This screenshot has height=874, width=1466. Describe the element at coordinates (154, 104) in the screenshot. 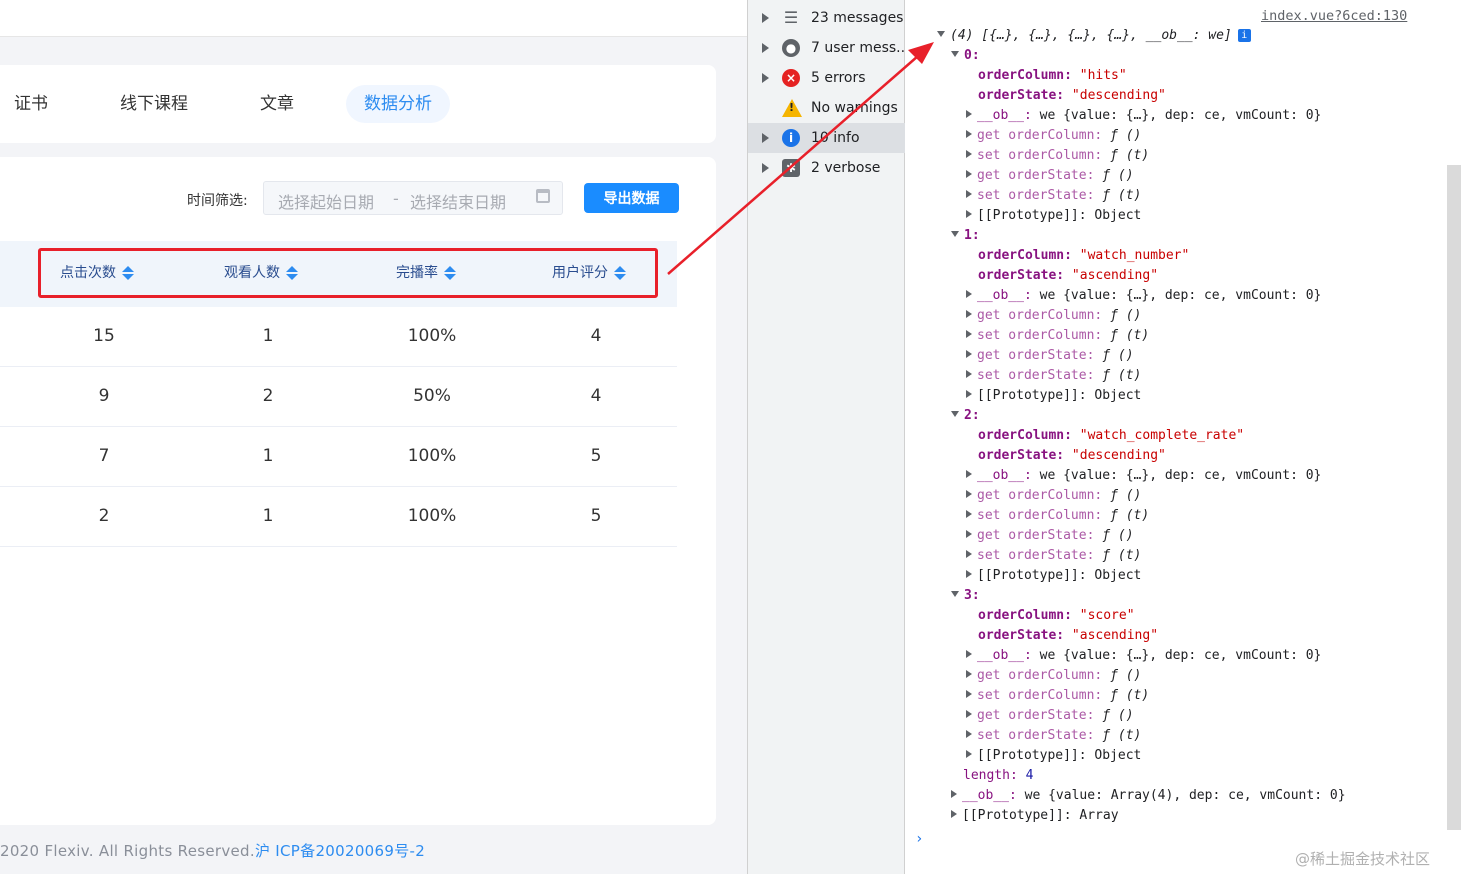

I see `tab-offline-course: 线下课程` at that location.